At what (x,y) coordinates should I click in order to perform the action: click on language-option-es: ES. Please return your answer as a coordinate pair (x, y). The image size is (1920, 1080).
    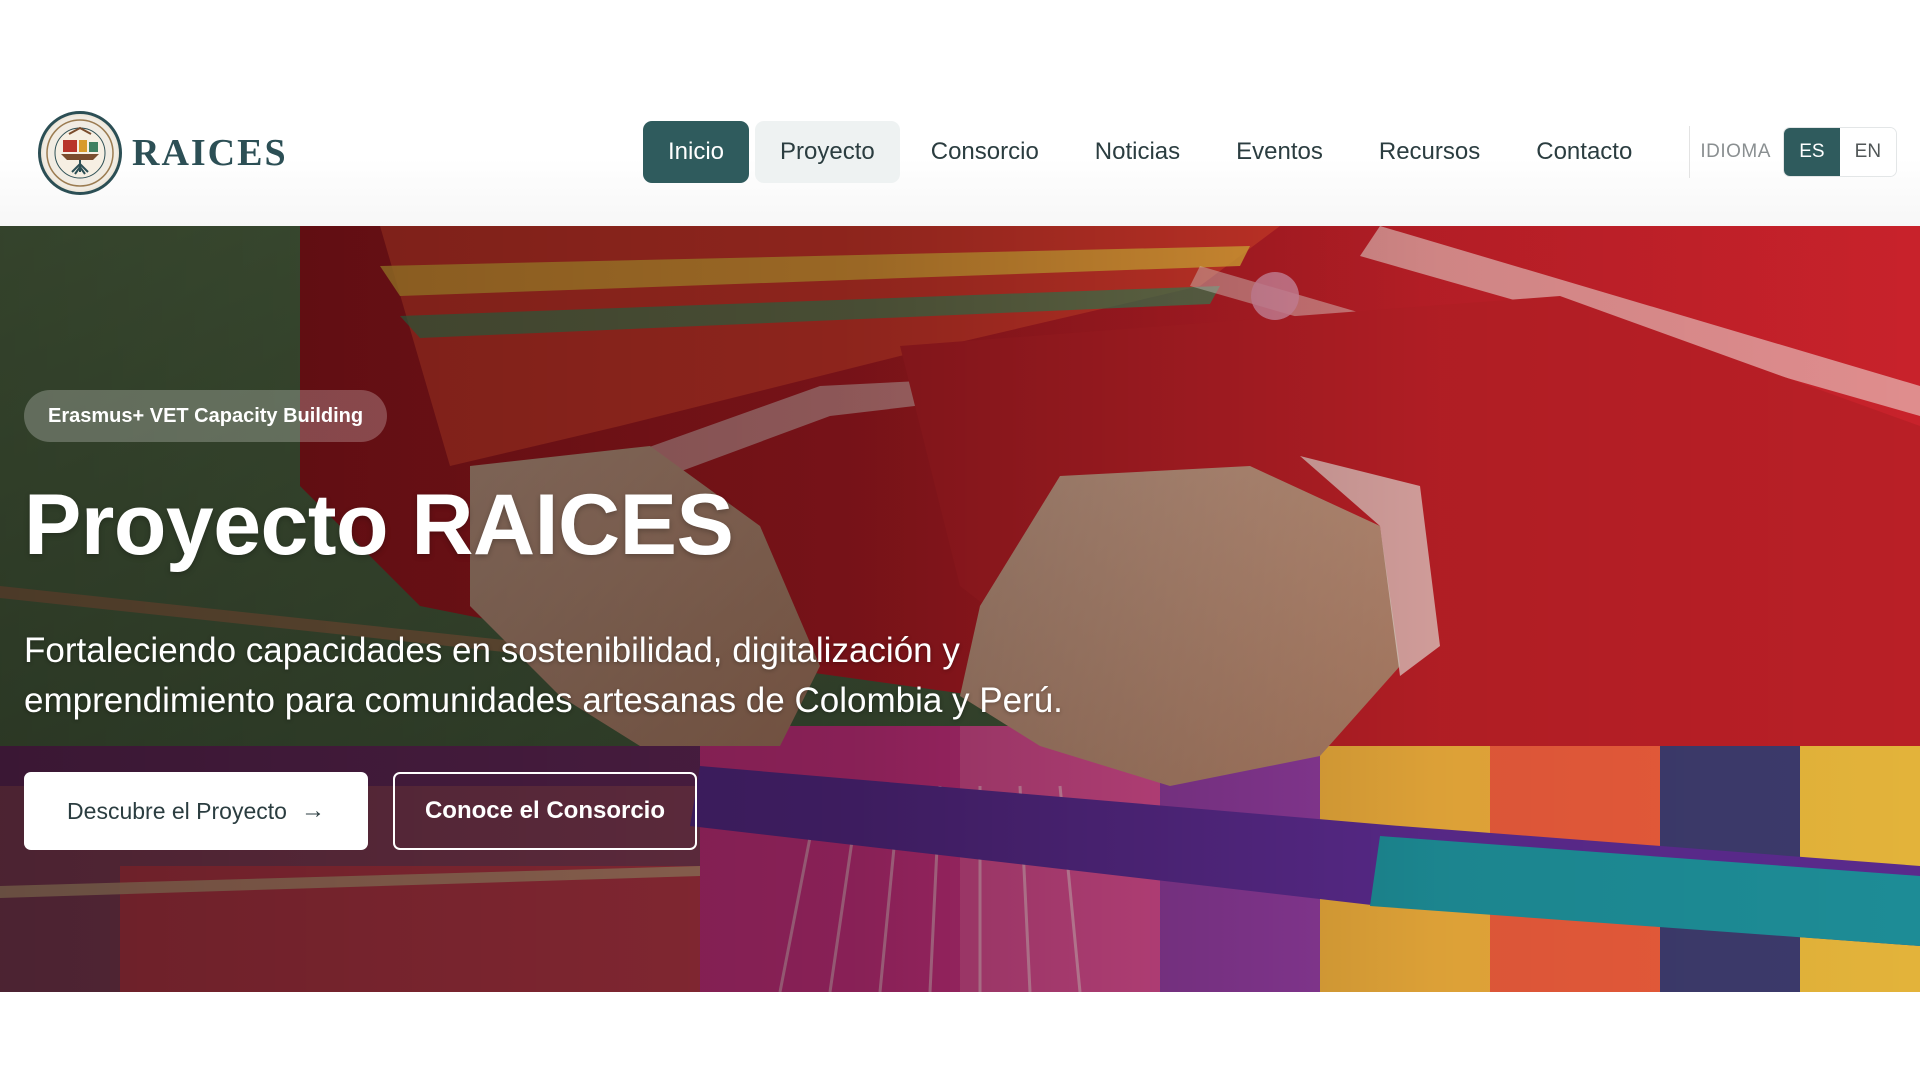
    Looking at the image, I should click on (1811, 152).